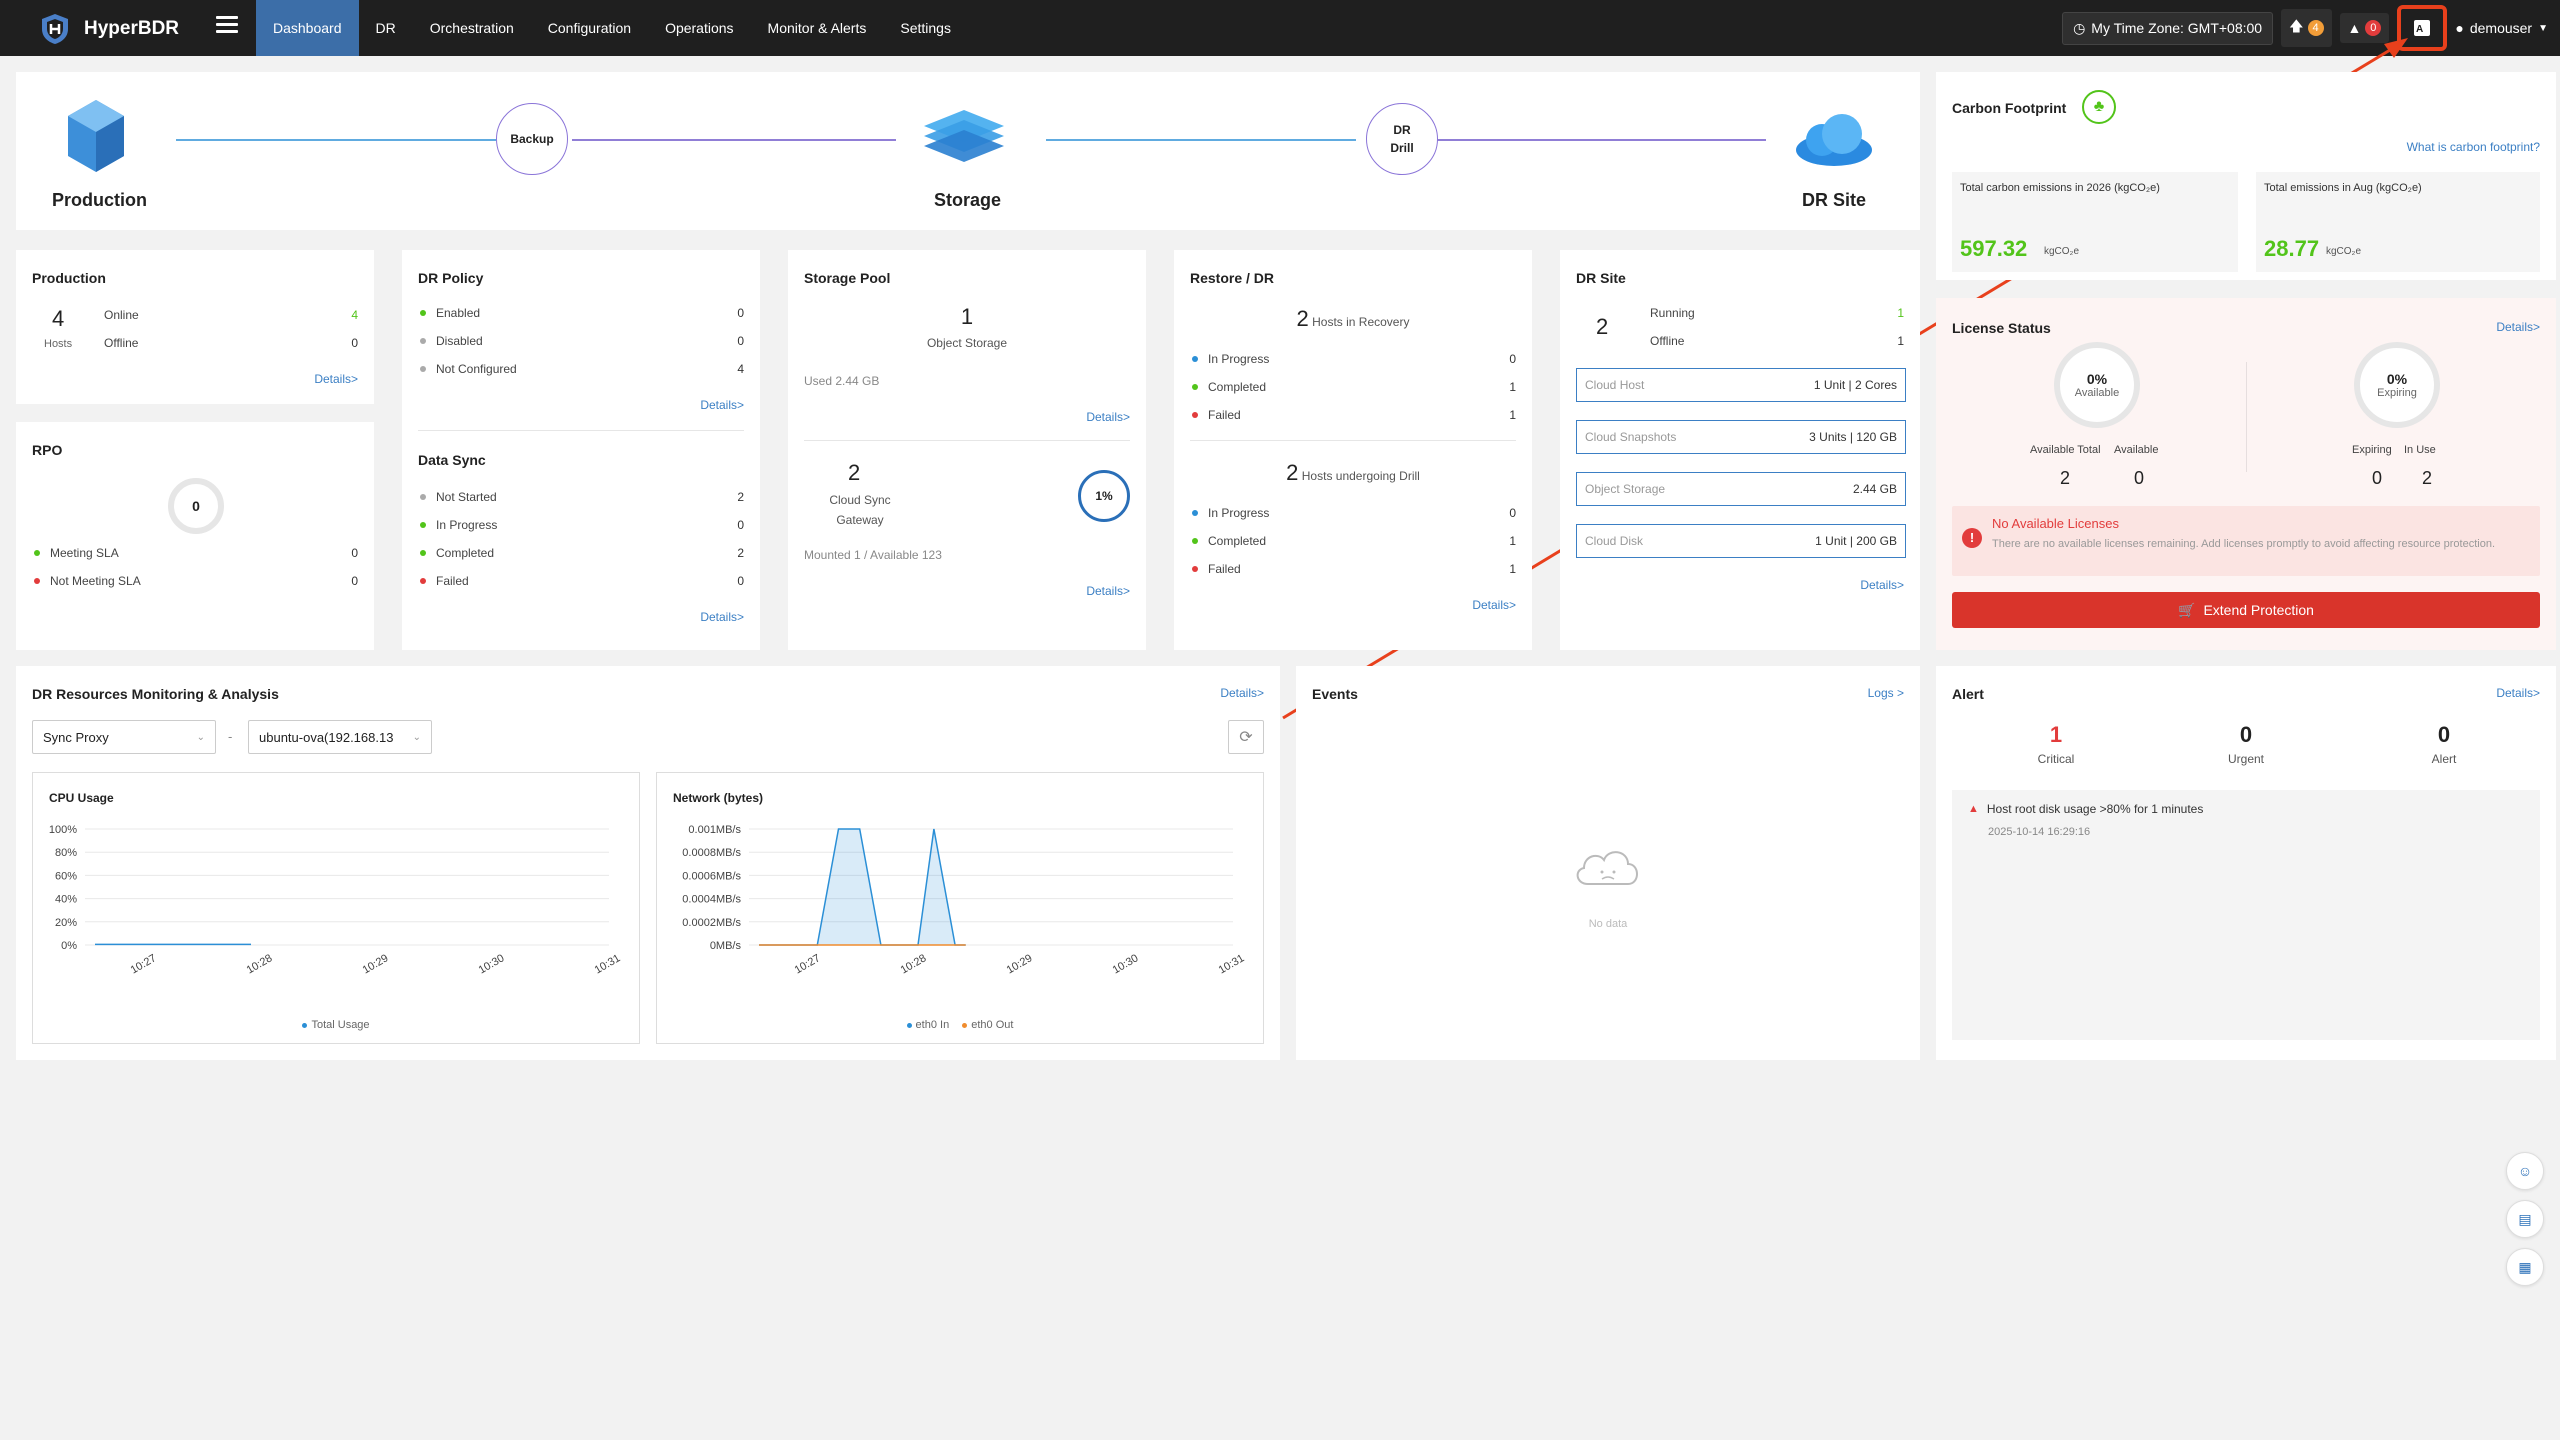  Describe the element at coordinates (1853, 437) in the screenshot. I see `cloud-snapshots-value: 3 Units | 120 GB` at that location.